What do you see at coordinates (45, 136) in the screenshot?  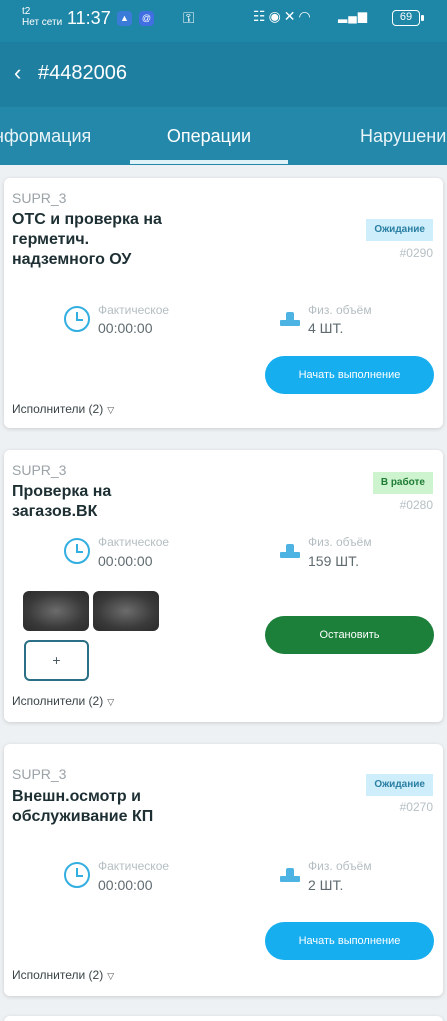 I see `tab-information: нформация` at bounding box center [45, 136].